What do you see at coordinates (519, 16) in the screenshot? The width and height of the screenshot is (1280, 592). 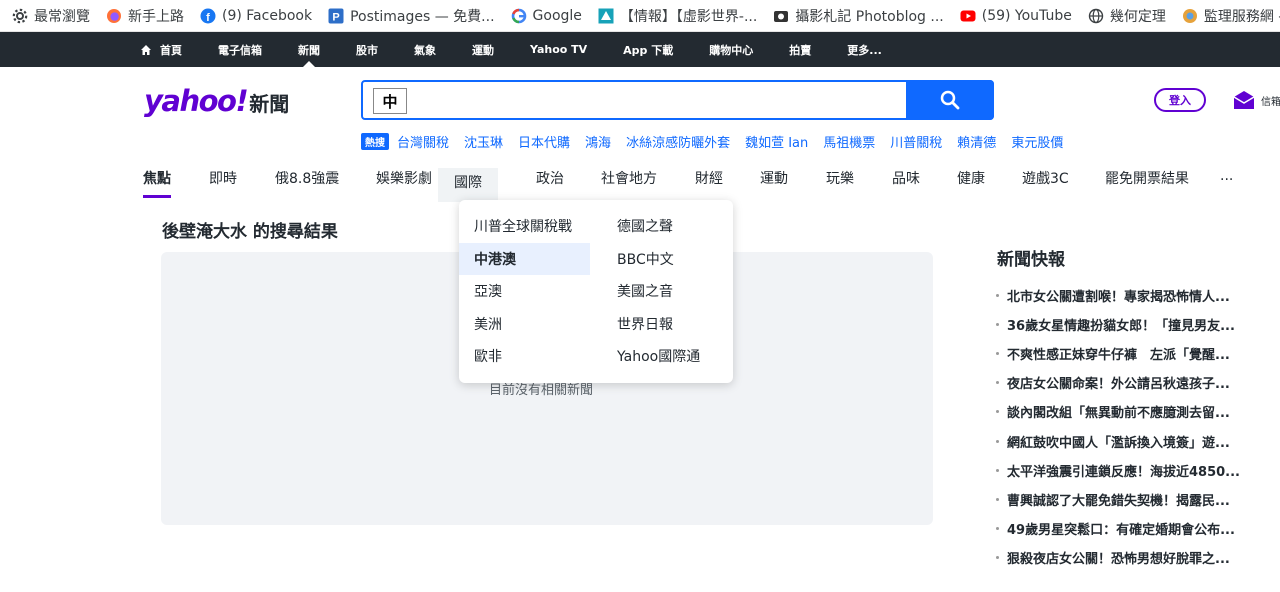 I see `google-icon` at bounding box center [519, 16].